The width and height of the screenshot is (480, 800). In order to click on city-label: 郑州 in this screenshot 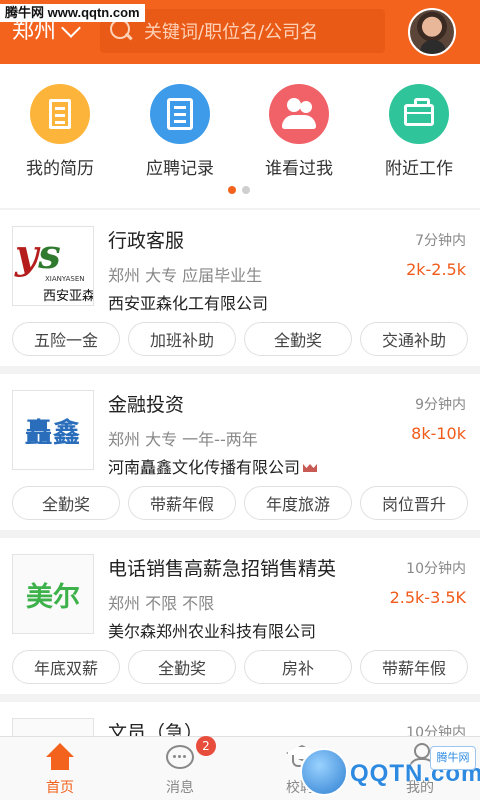, I will do `click(34, 31)`.